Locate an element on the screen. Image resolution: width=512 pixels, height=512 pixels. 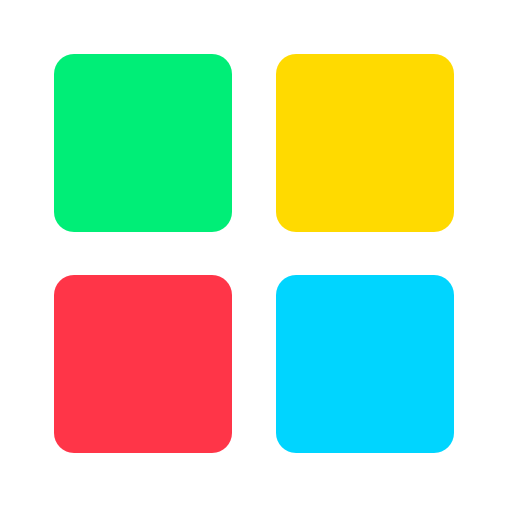
cyan-tile is located at coordinates (365, 364).